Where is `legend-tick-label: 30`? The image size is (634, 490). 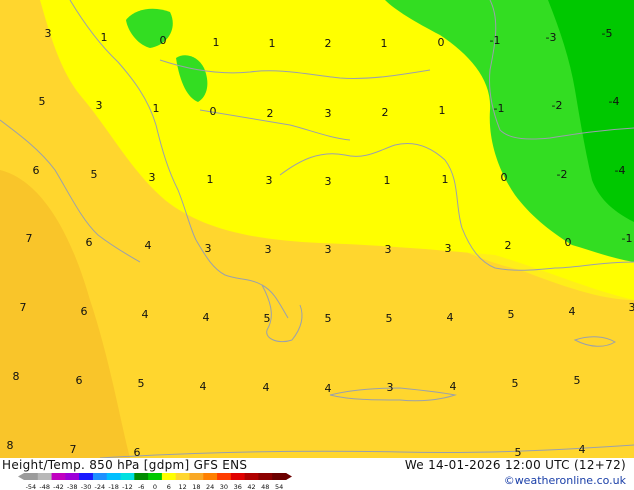
legend-tick-label: 30 is located at coordinates (224, 486).